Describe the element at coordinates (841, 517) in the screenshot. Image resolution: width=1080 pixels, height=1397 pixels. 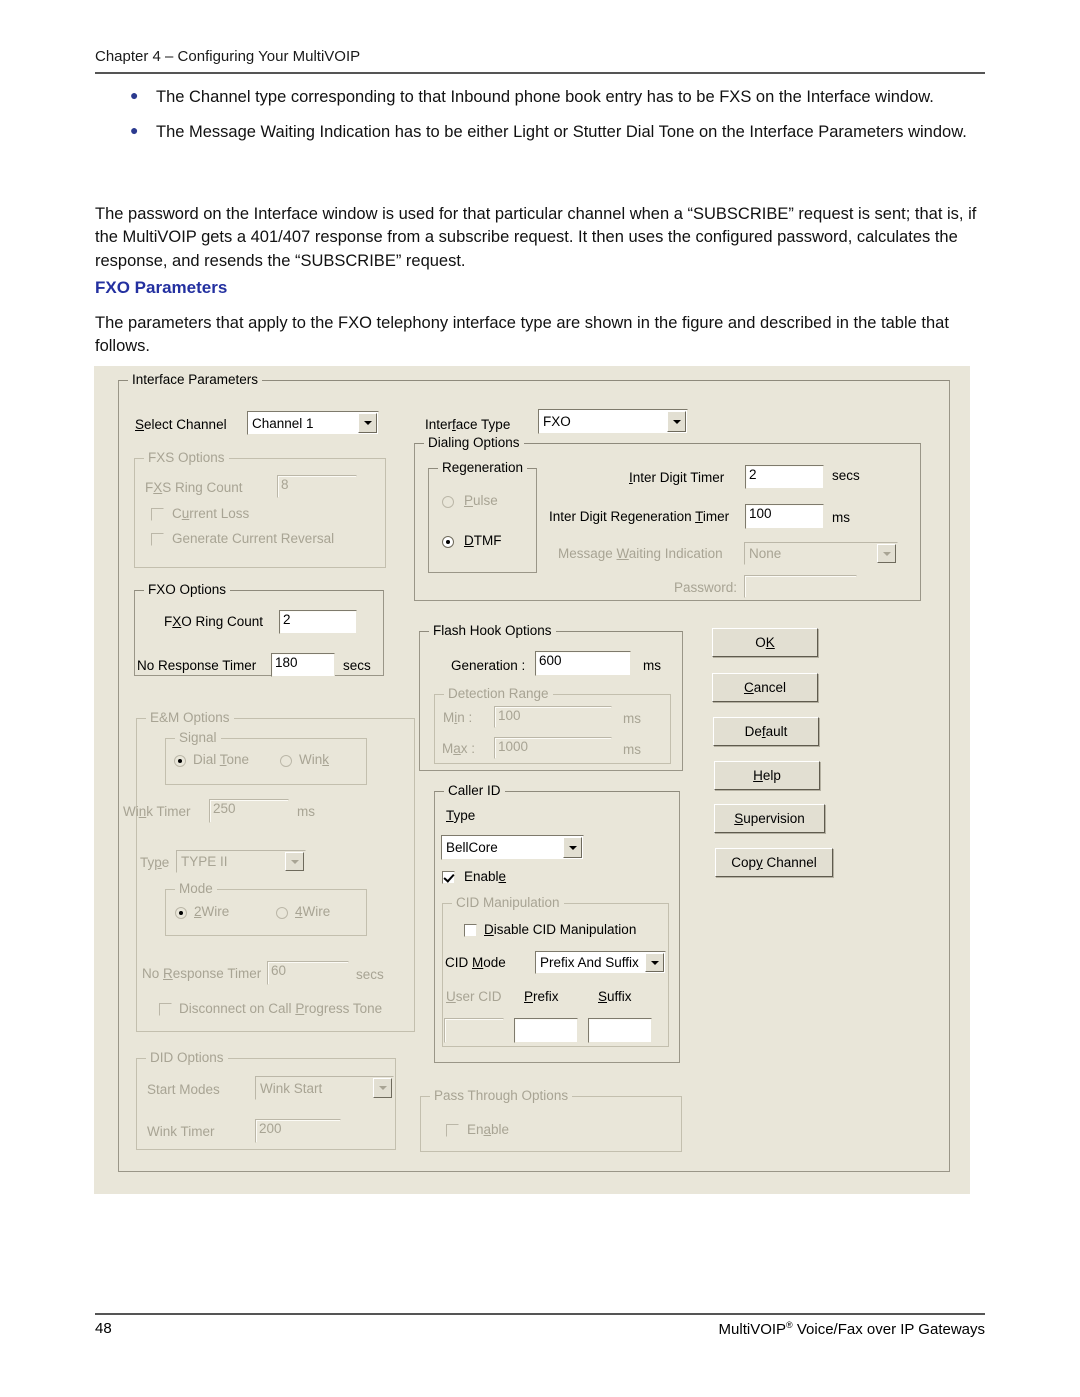
I see `inter-digit-regeneration-timer-units: ms` at that location.